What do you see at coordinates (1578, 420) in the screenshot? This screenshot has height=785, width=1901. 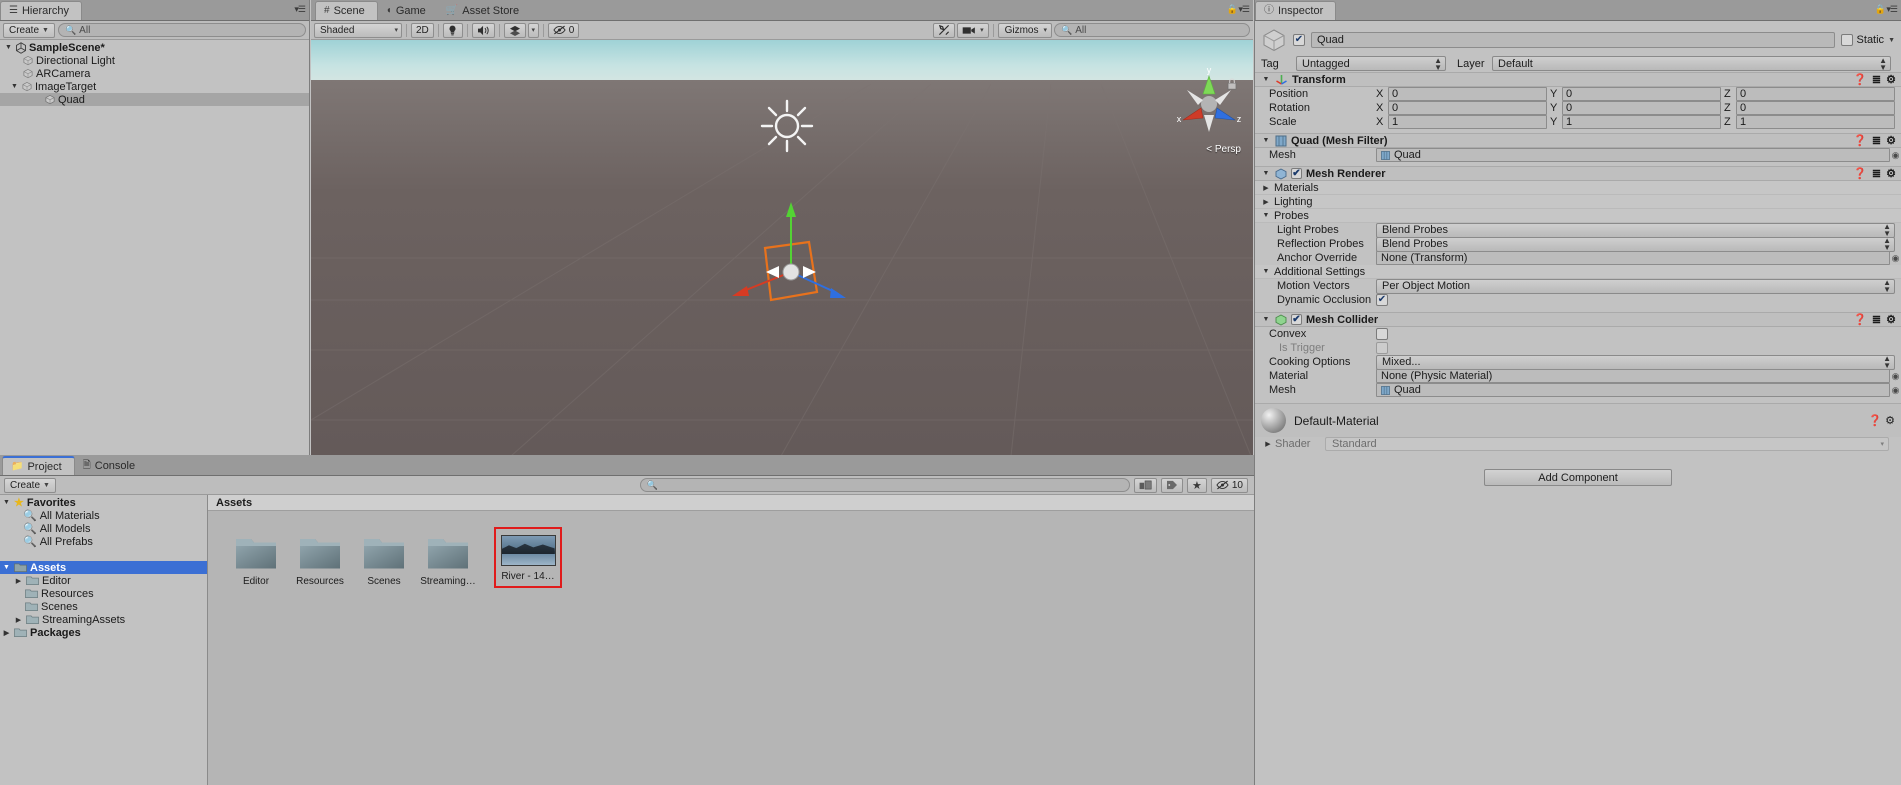 I see `material-header: Default-Material ❓ ⚙` at bounding box center [1578, 420].